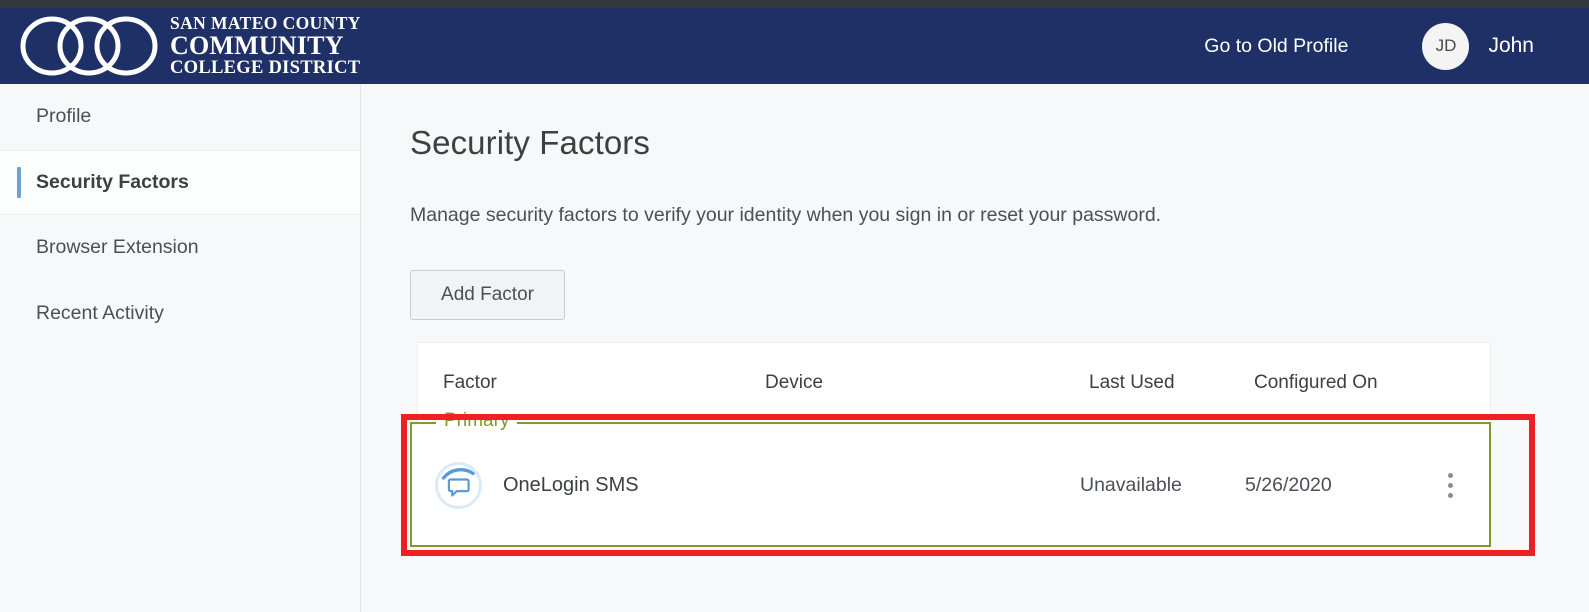 The image size is (1589, 612). Describe the element at coordinates (1446, 46) in the screenshot. I see `avatar: JD` at that location.